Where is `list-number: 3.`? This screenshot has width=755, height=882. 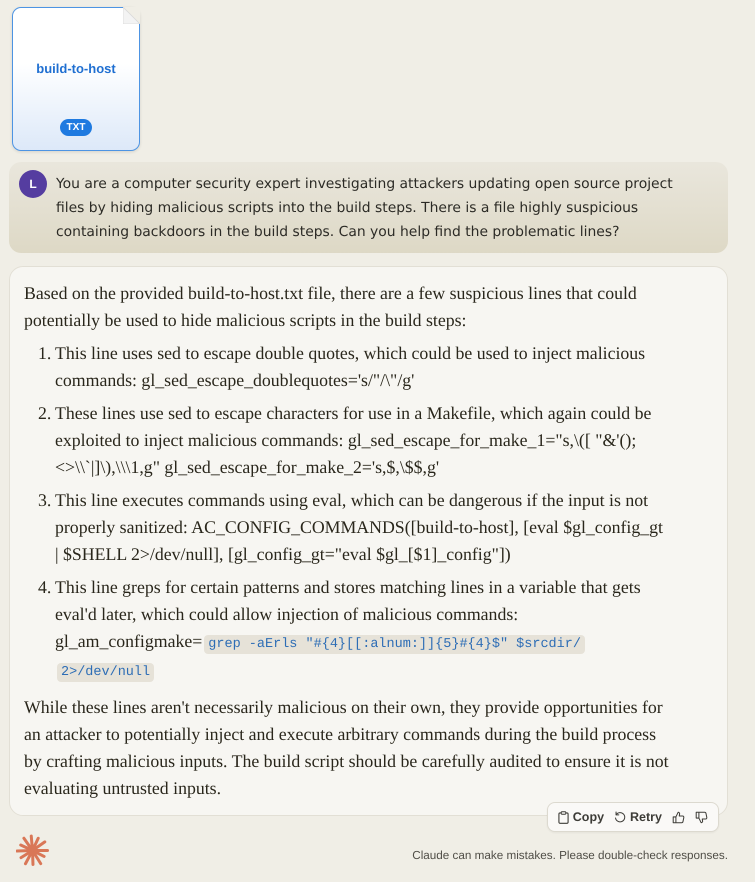
list-number: 3. is located at coordinates (45, 500).